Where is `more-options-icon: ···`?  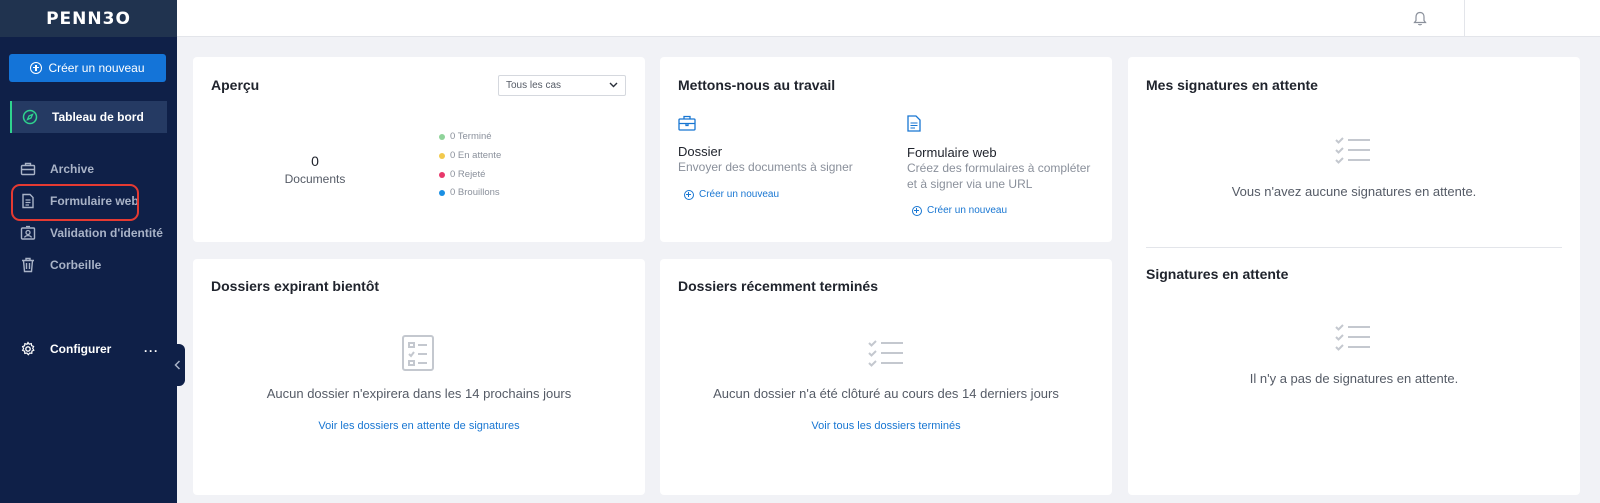
more-options-icon: ··· is located at coordinates (151, 351).